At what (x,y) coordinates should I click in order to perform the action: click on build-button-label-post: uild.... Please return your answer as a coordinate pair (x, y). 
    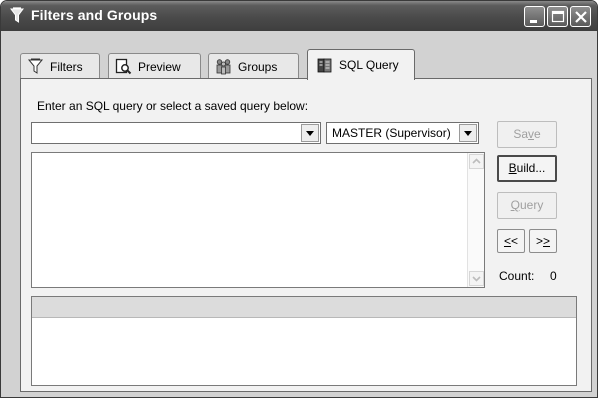
    Looking at the image, I should click on (531, 168).